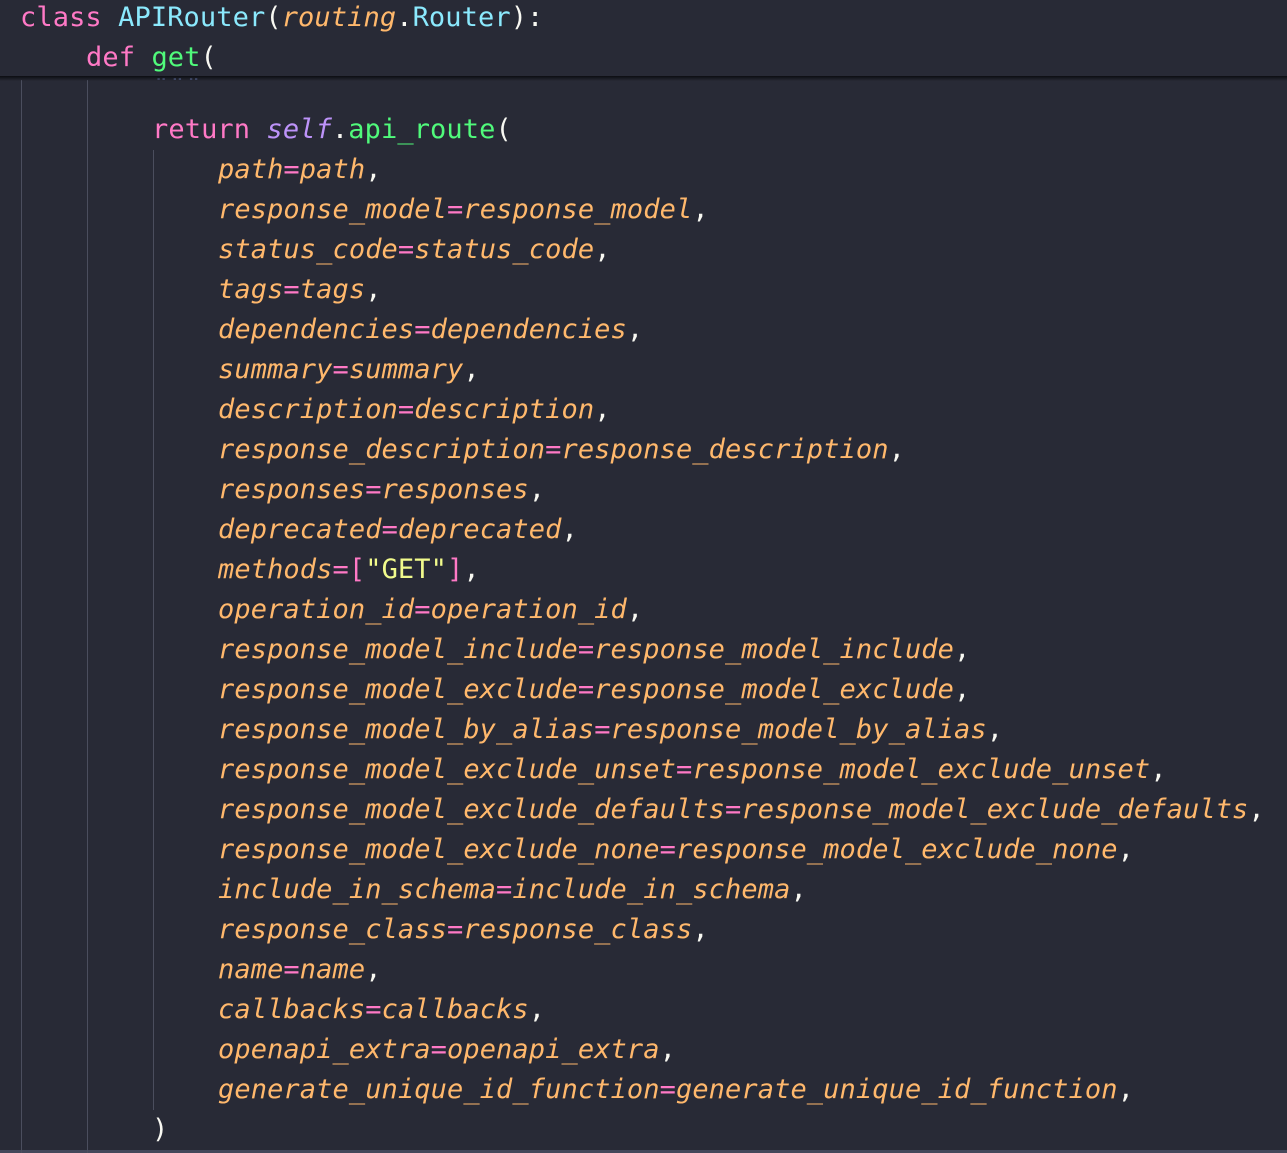  I want to click on argument-name: methods, so click(275, 569).